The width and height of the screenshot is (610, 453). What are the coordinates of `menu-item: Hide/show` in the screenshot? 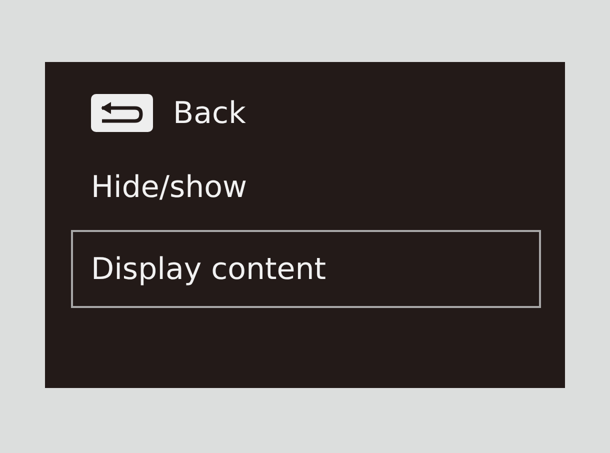 It's located at (306, 187).